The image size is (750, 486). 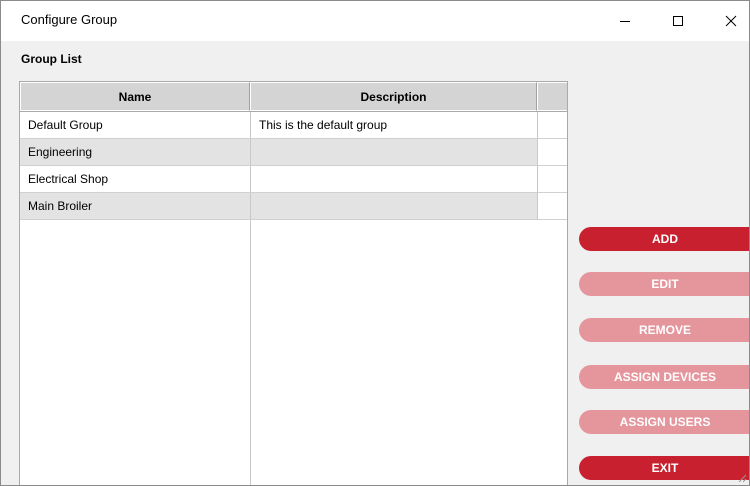 I want to click on maximize-button, so click(x=678, y=21).